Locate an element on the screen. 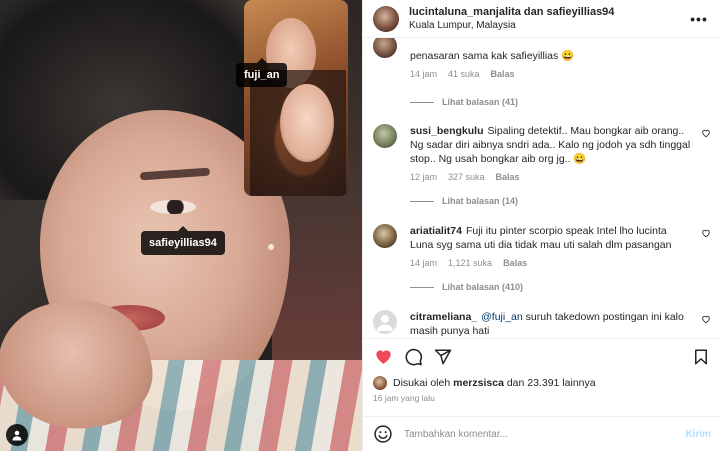 This screenshot has height=451, width=720. comment-meta: 14 jam 41 suka Balas is located at coordinates (561, 74).